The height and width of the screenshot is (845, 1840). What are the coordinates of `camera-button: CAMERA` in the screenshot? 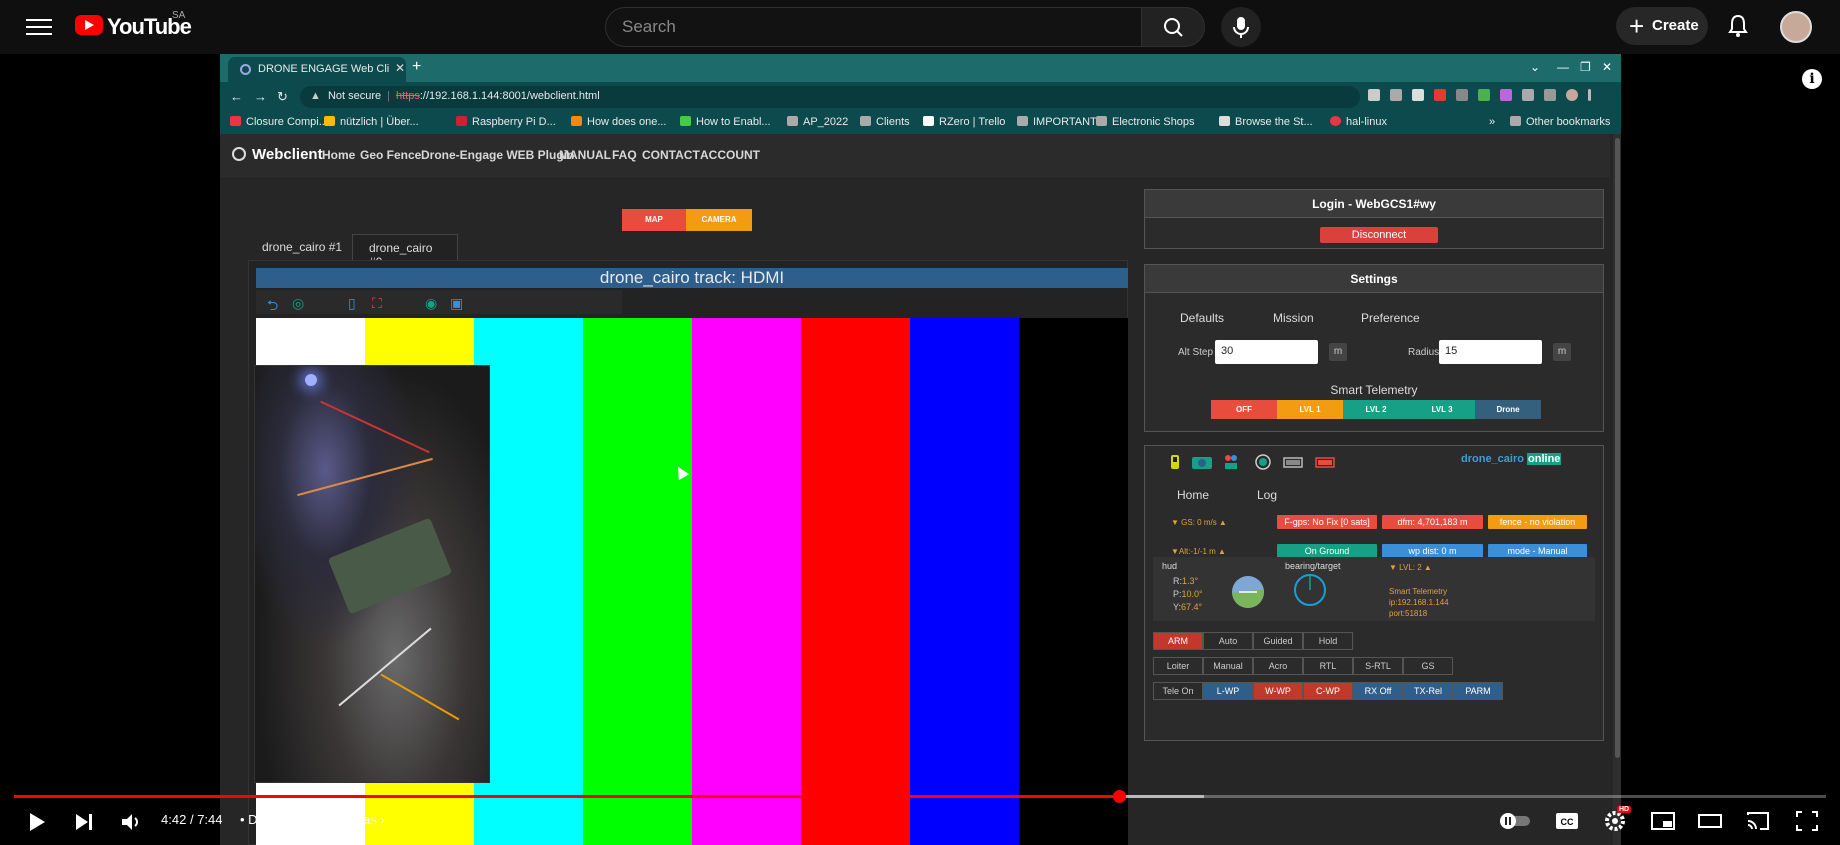 It's located at (719, 220).